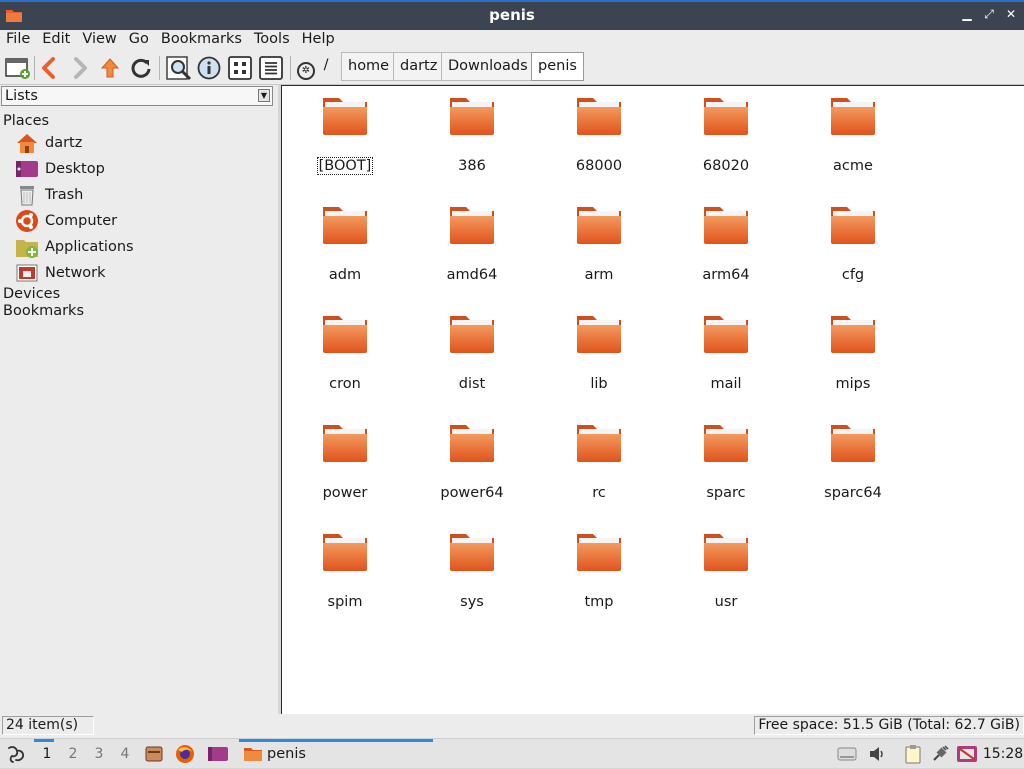 This screenshot has height=769, width=1024. What do you see at coordinates (726, 275) in the screenshot?
I see `folder-name: arm64` at bounding box center [726, 275].